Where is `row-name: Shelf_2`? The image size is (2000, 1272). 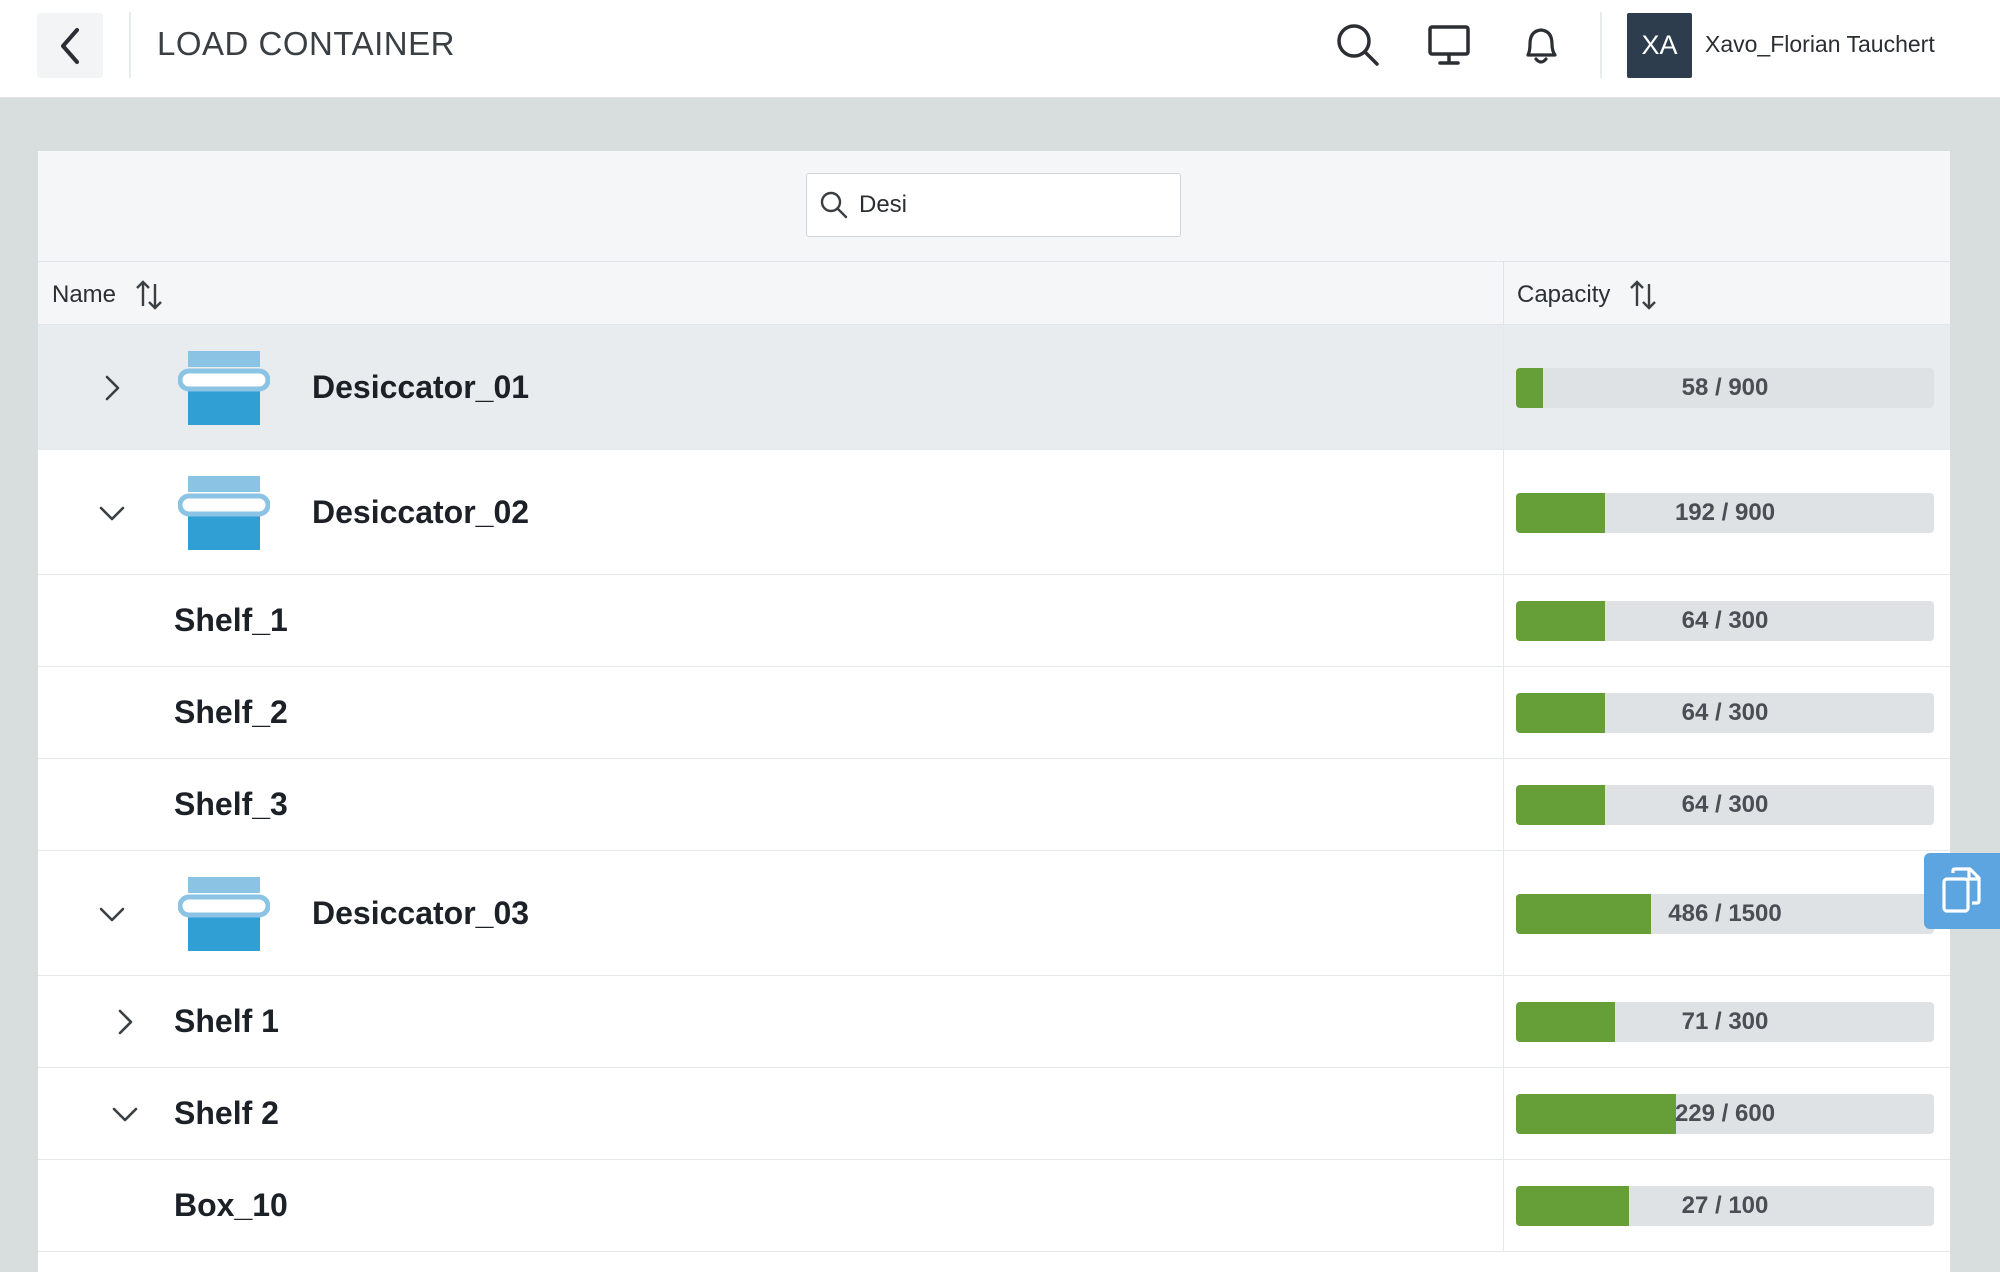
row-name: Shelf_2 is located at coordinates (231, 712).